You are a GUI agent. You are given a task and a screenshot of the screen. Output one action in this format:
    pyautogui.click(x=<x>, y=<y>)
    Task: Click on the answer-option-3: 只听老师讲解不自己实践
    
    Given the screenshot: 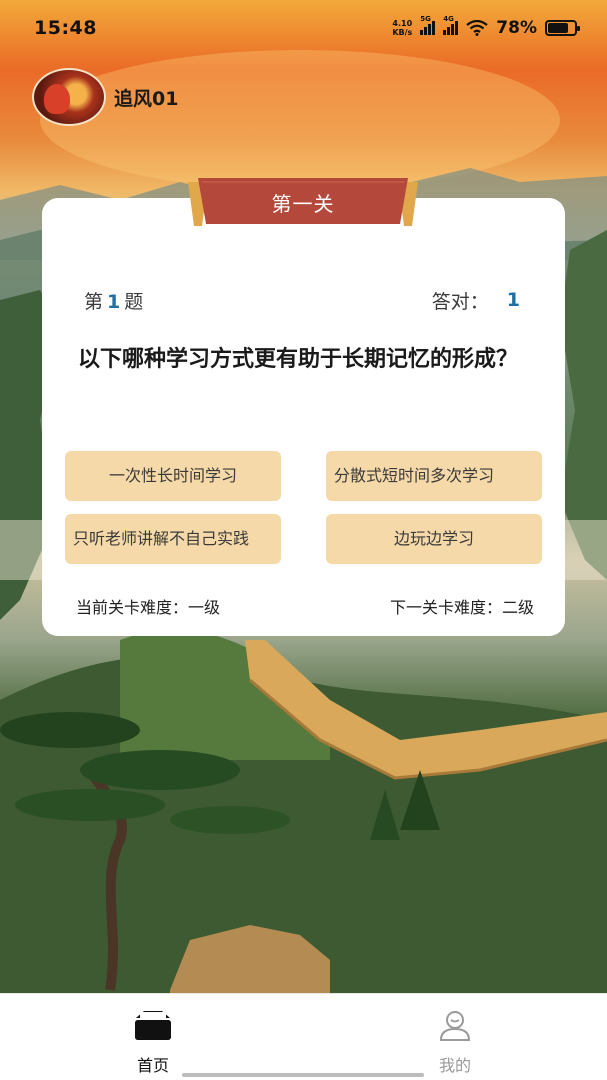 What is the action you would take?
    pyautogui.click(x=173, y=539)
    